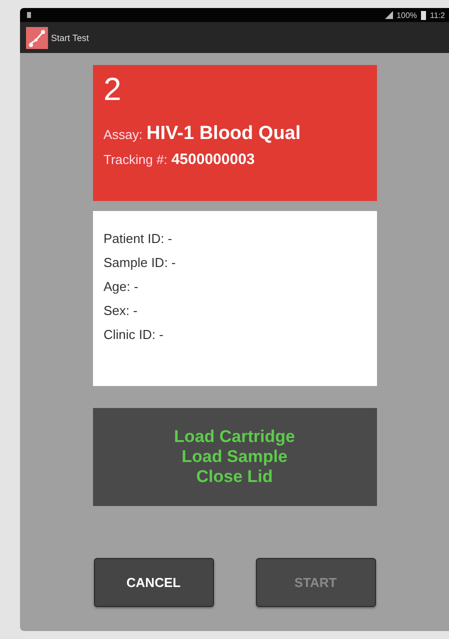 This screenshot has width=449, height=639. I want to click on instruction-text: Close Lid, so click(234, 477).